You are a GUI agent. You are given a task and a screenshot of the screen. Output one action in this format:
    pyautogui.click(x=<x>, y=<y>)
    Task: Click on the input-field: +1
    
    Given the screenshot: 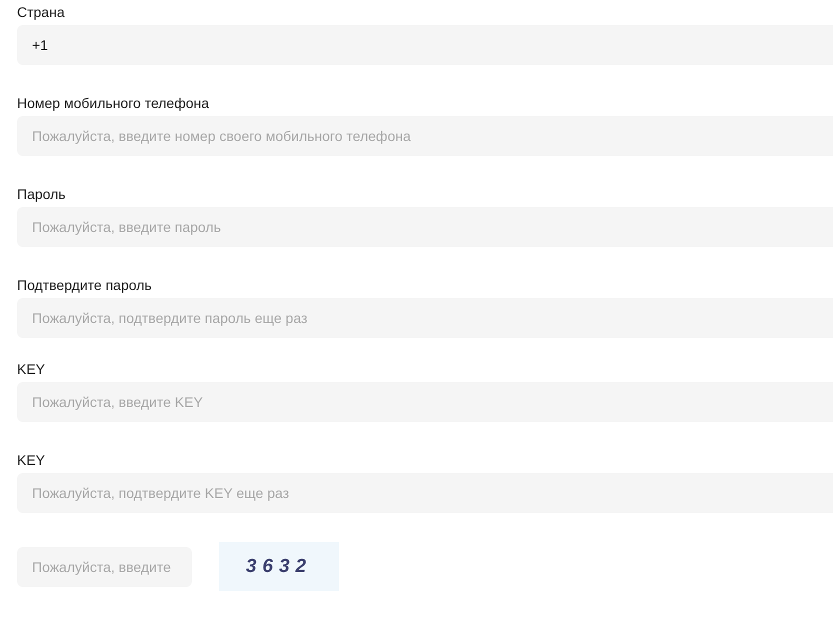 What is the action you would take?
    pyautogui.click(x=425, y=45)
    